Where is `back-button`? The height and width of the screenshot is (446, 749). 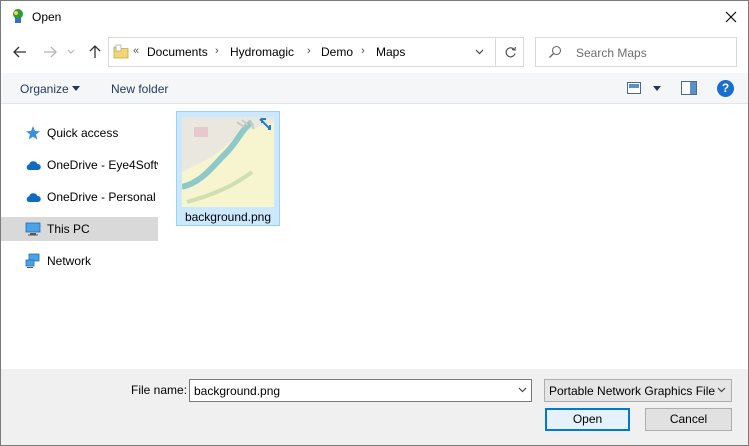
back-button is located at coordinates (20, 52).